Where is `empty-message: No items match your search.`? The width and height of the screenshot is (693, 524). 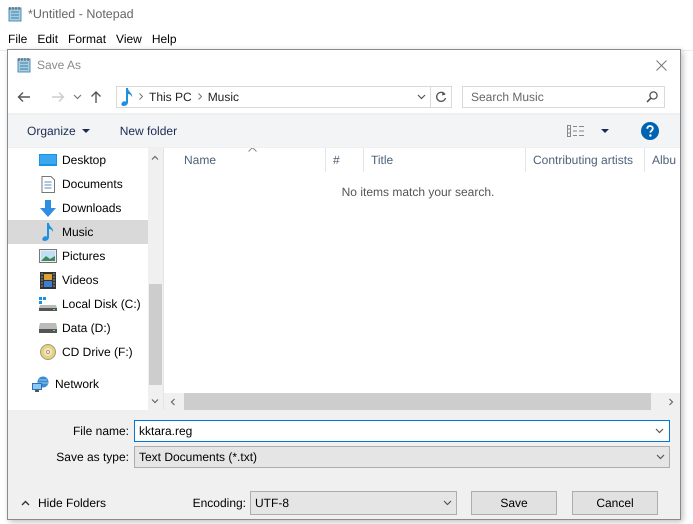
empty-message: No items match your search. is located at coordinates (418, 192).